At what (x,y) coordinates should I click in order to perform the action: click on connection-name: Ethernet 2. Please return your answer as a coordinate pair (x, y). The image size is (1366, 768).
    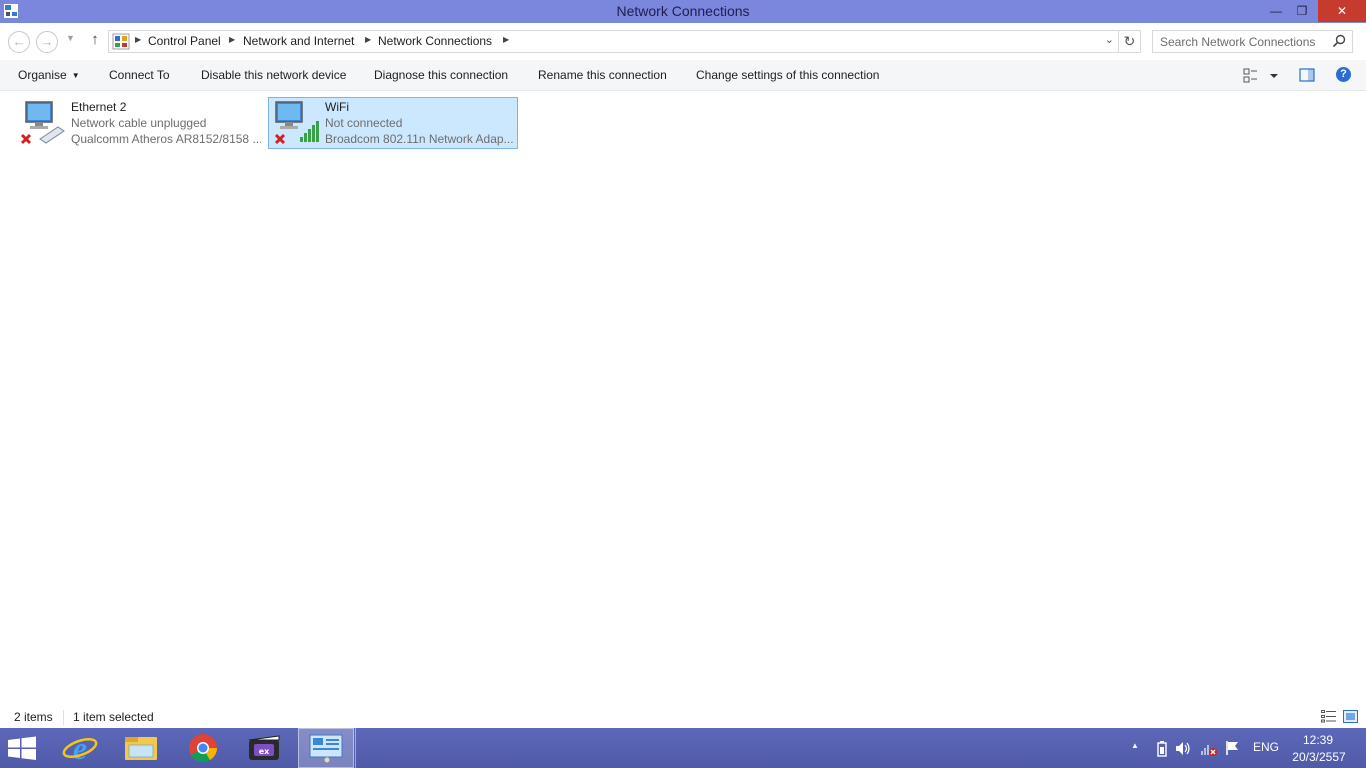
    Looking at the image, I should click on (99, 107).